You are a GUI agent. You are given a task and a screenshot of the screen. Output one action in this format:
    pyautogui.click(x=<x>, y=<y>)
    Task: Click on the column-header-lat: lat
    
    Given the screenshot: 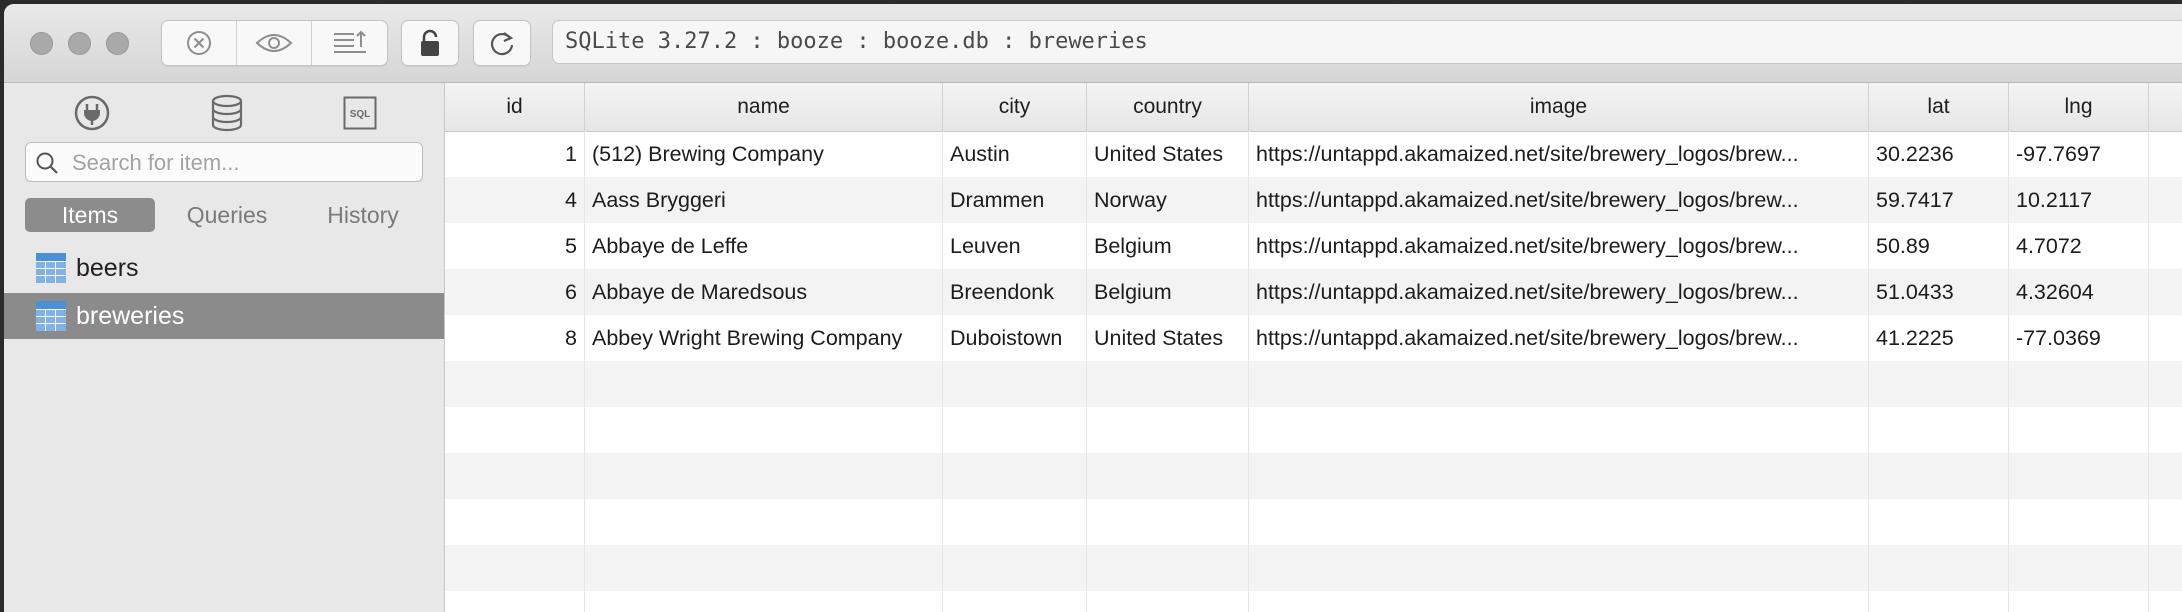 What is the action you would take?
    pyautogui.click(x=1939, y=107)
    